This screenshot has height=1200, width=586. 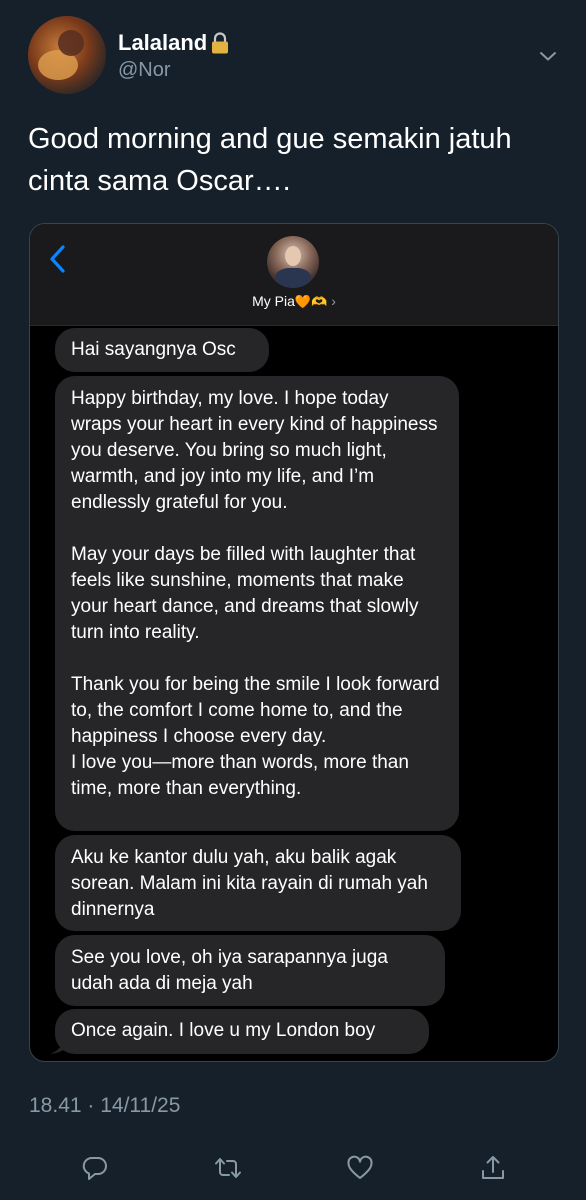 I want to click on contact-name: My Pia🧡🫶 ›, so click(x=294, y=301).